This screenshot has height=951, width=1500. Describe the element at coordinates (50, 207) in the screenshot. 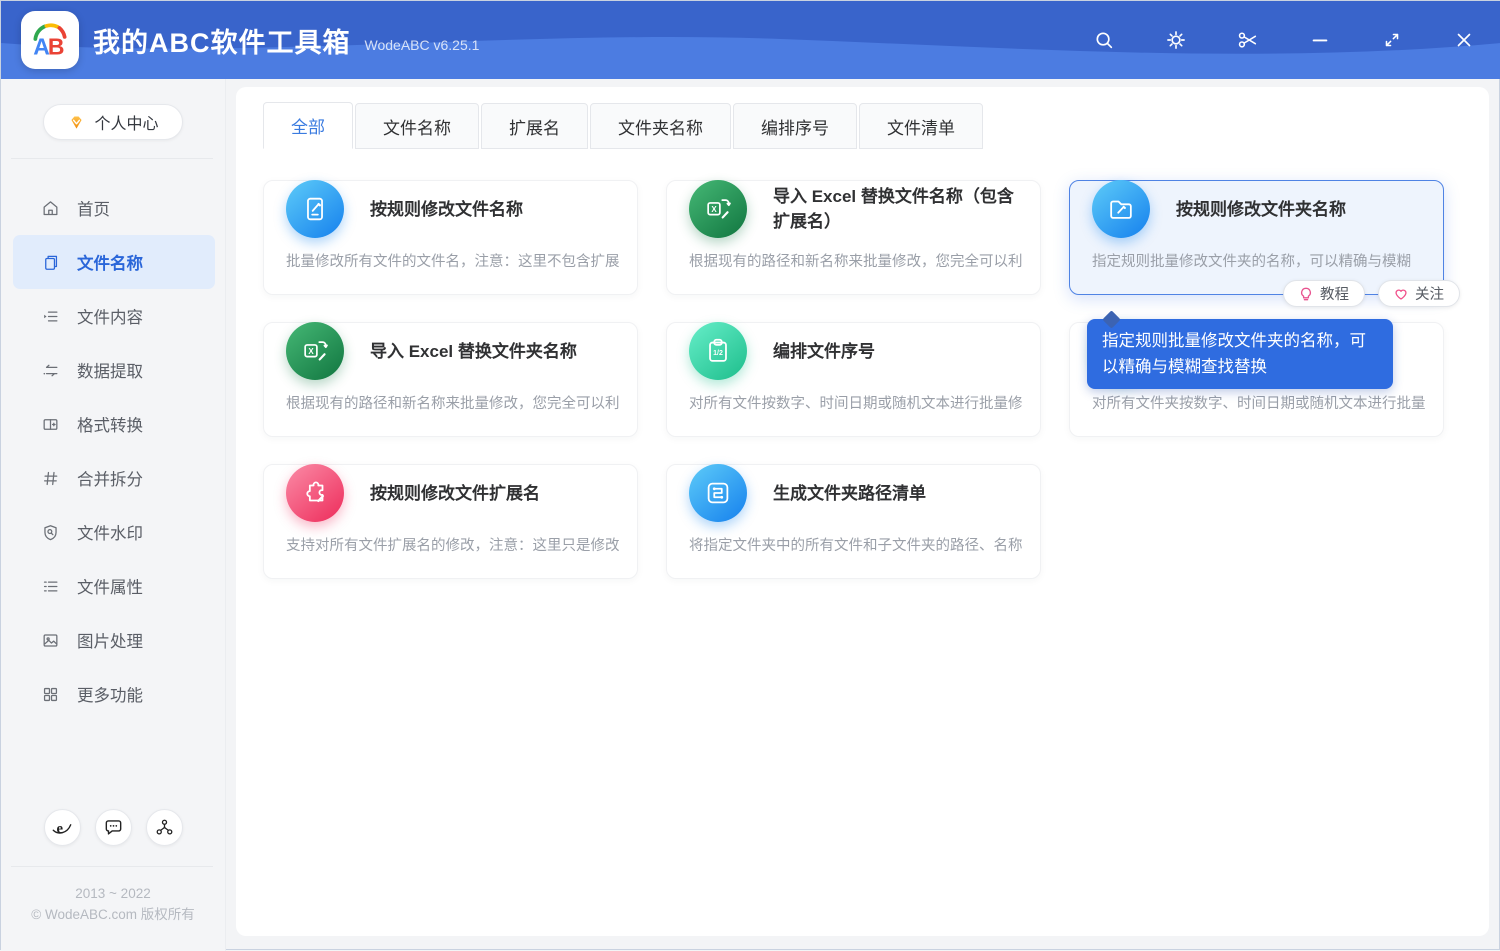

I see `home-icon` at that location.